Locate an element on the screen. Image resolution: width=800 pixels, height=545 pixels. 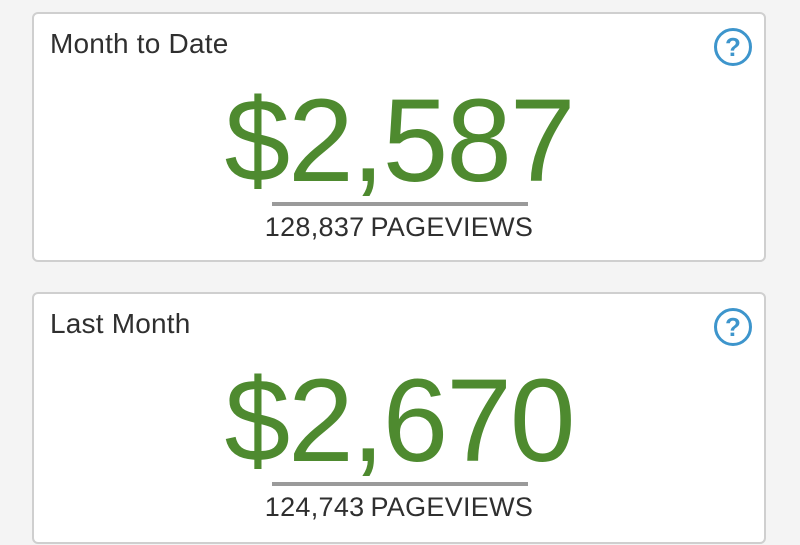
pageviews-count: 124,743 is located at coordinates (314, 507).